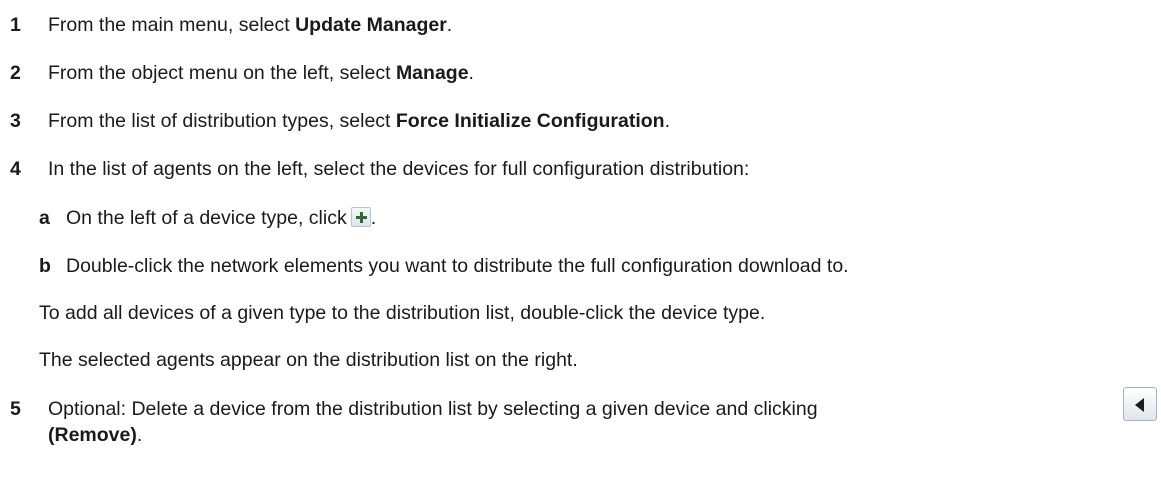 This screenshot has width=1161, height=479. I want to click on step-number: 5, so click(15, 409).